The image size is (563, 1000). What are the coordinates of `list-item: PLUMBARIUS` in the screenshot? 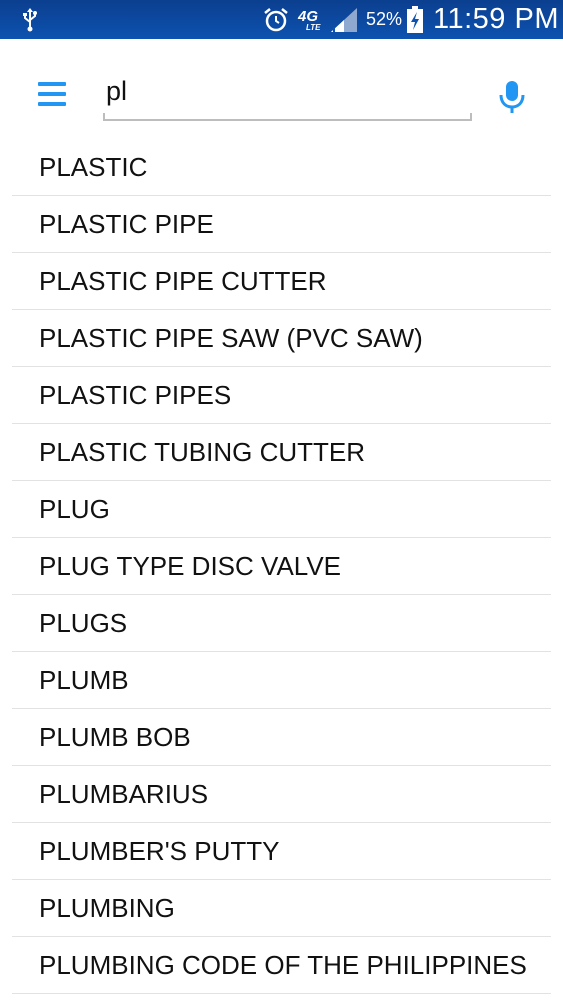 It's located at (281, 794).